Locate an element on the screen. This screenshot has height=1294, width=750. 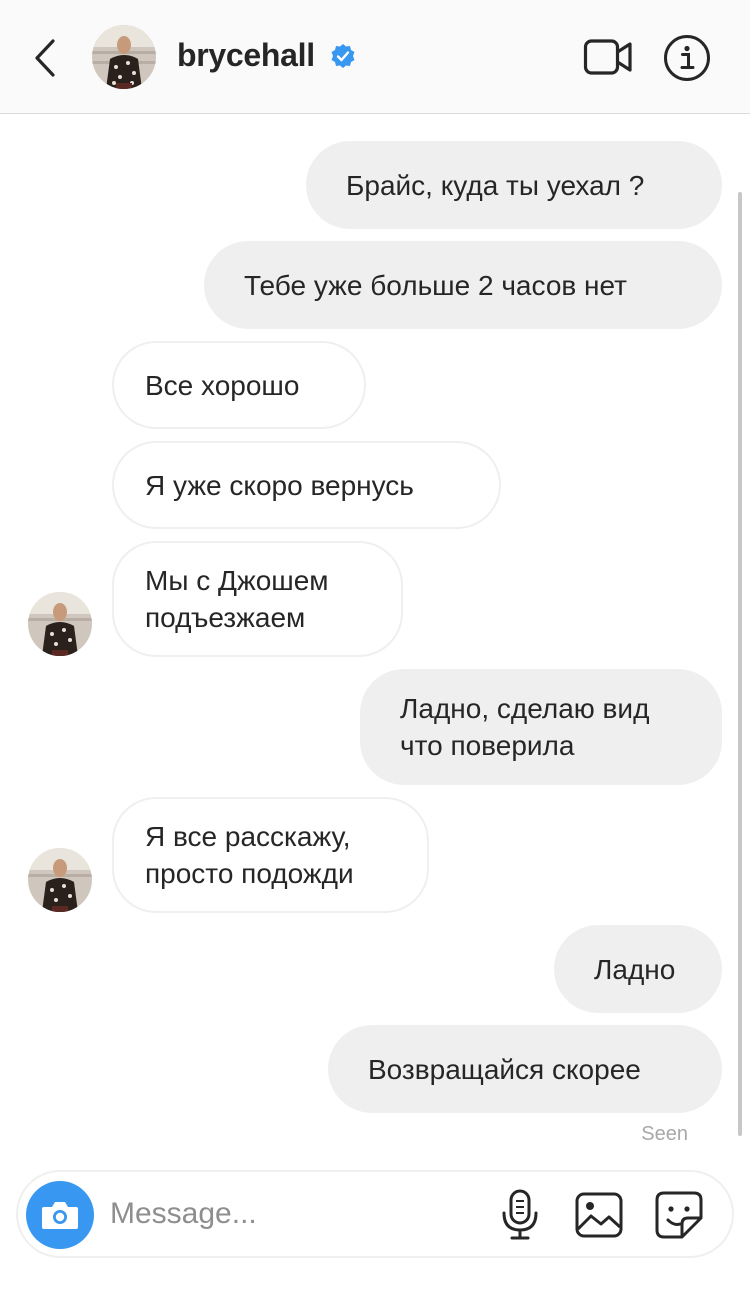
info-icon is located at coordinates (687, 58).